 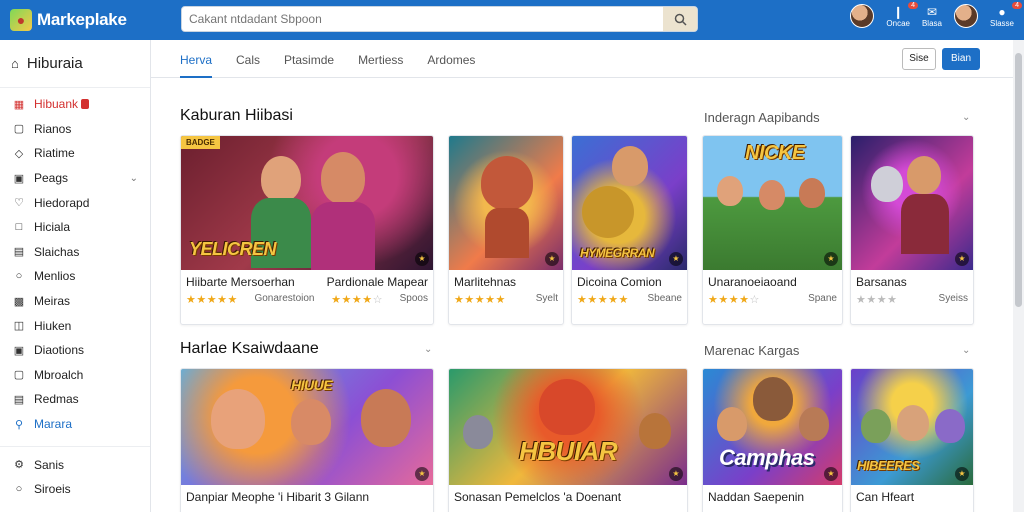 I want to click on card-meta: Sbeane, so click(x=664, y=298).